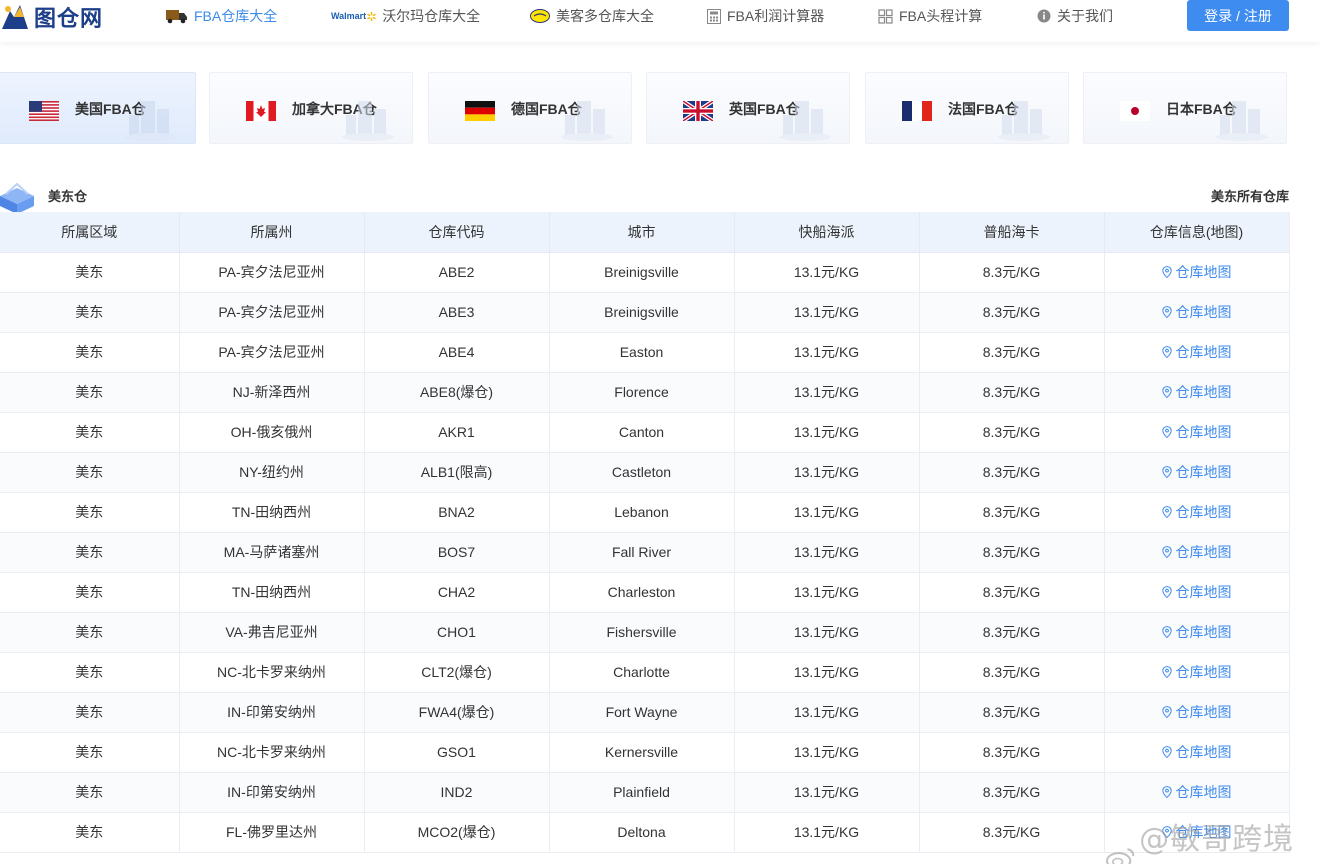 The image size is (1320, 864). I want to click on nav-fba-warehouses: FBA仓库大全, so click(221, 16).